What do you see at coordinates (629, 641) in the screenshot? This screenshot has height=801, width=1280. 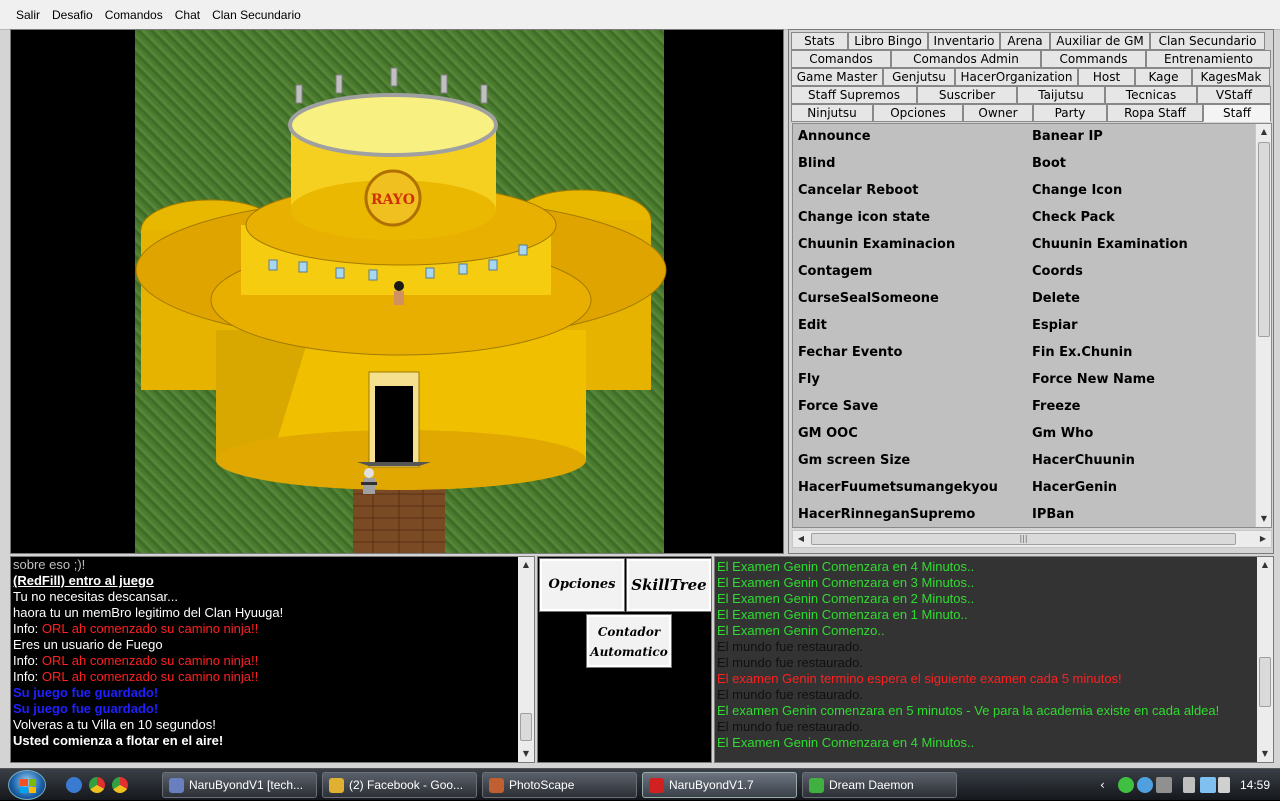 I see `contador-automatico-button: Contador Automatico` at bounding box center [629, 641].